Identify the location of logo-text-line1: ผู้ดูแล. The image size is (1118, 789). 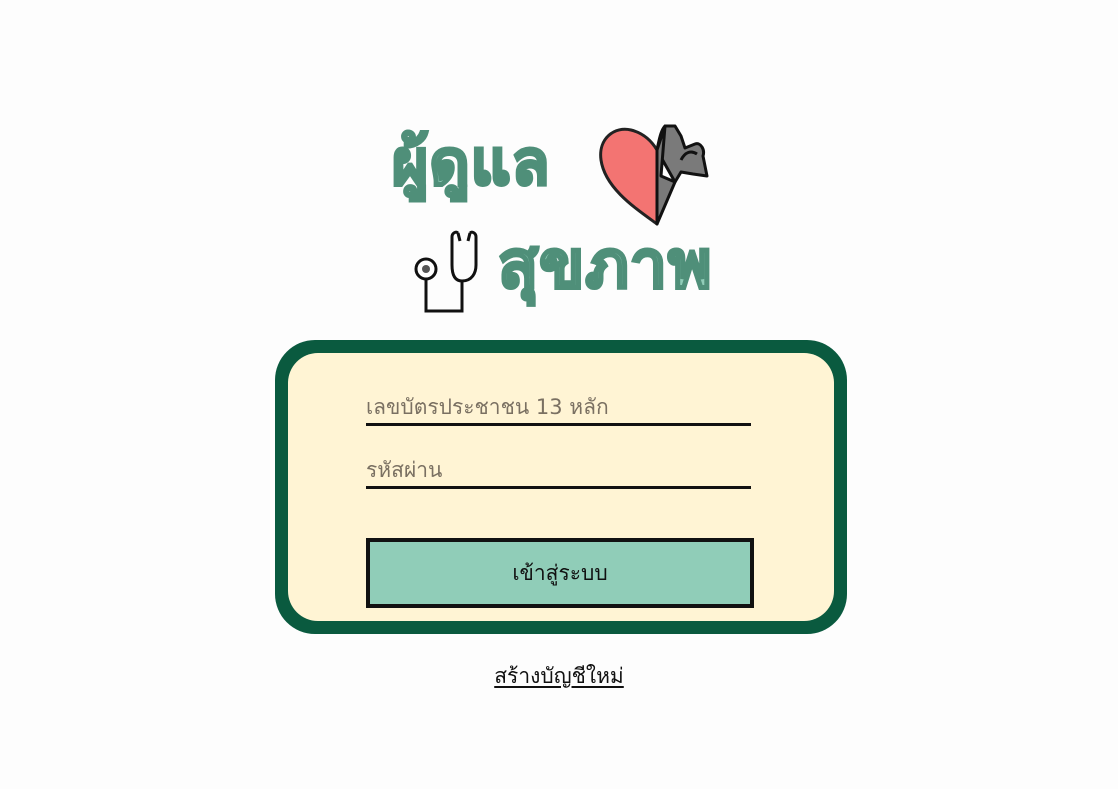
(471, 162).